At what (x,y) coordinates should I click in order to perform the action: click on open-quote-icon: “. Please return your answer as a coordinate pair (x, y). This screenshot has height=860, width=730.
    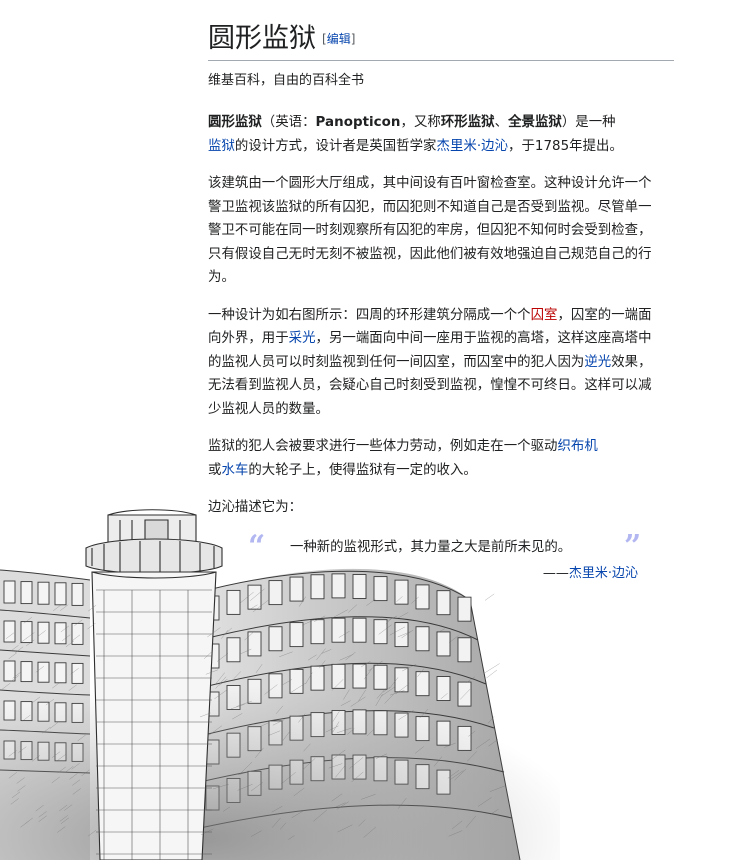
    Looking at the image, I should click on (257, 546).